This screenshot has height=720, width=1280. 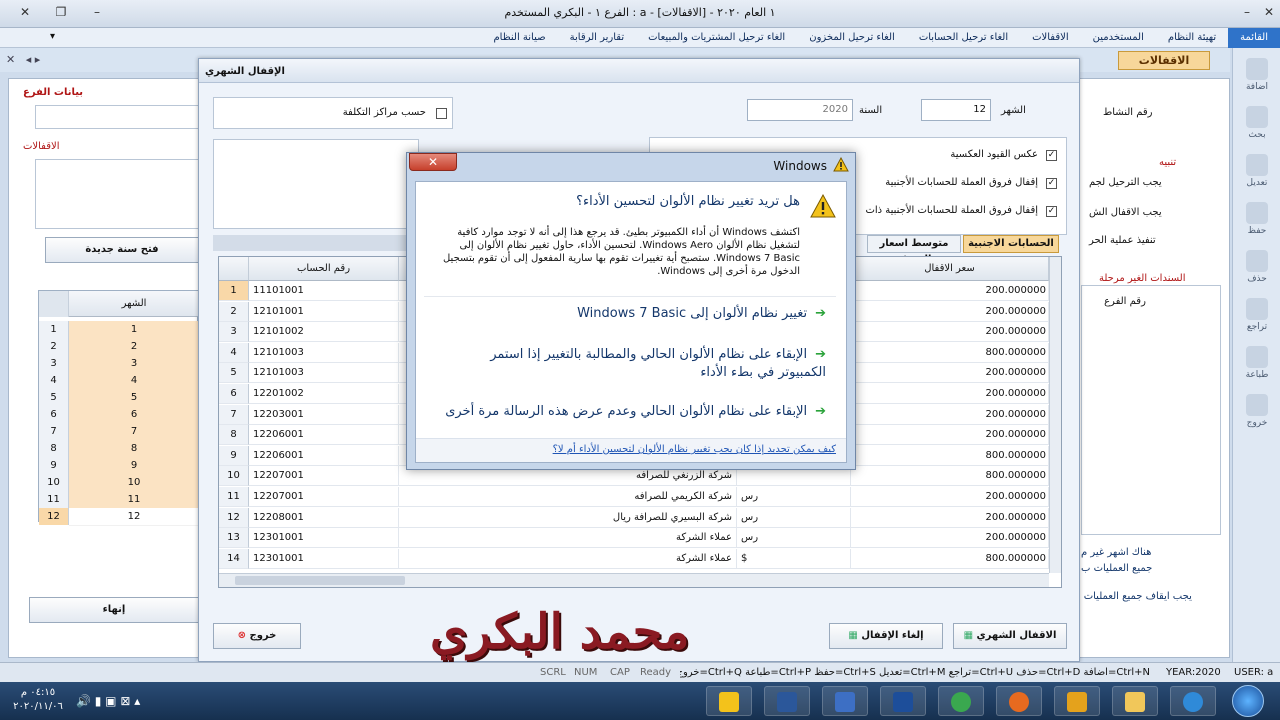 What do you see at coordinates (1269, 12) in the screenshot?
I see `app-close-button: ✕` at bounding box center [1269, 12].